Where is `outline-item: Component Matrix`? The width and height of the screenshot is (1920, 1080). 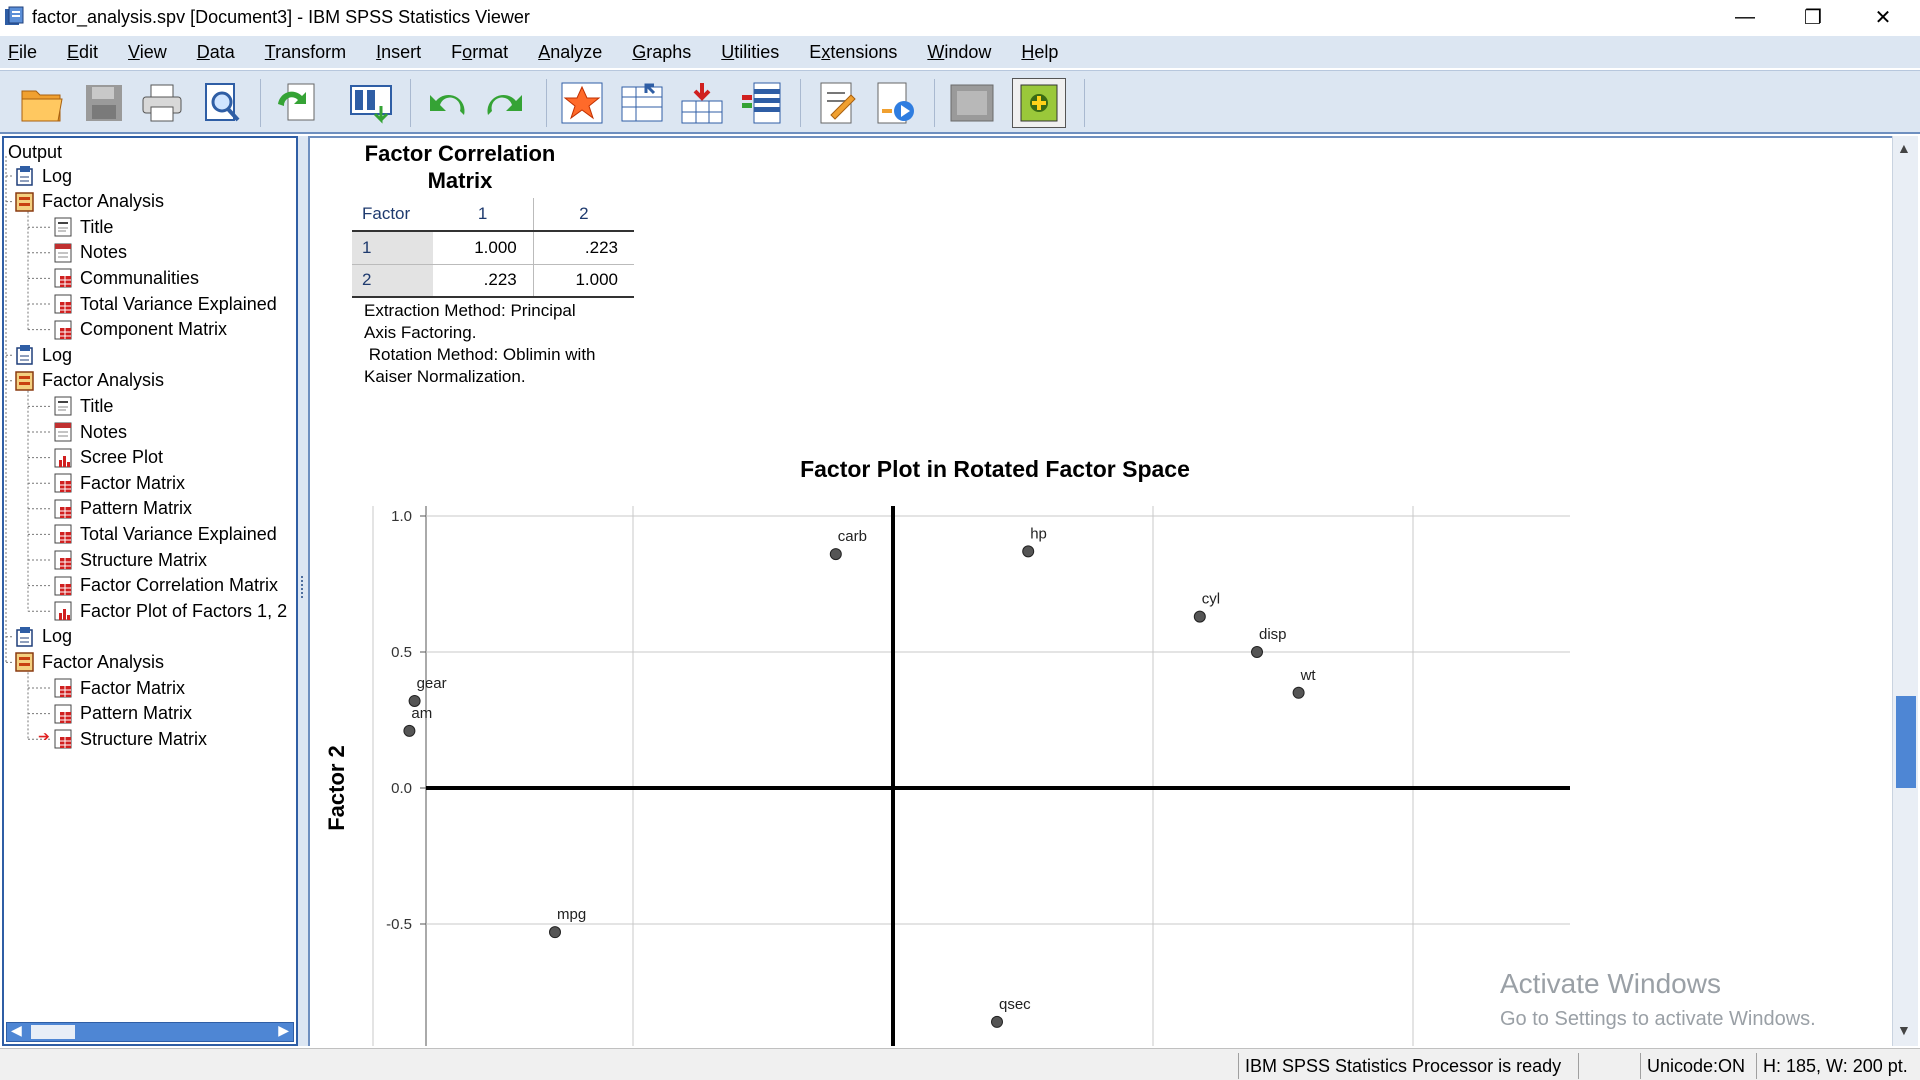
outline-item: Component Matrix is located at coordinates (139, 330).